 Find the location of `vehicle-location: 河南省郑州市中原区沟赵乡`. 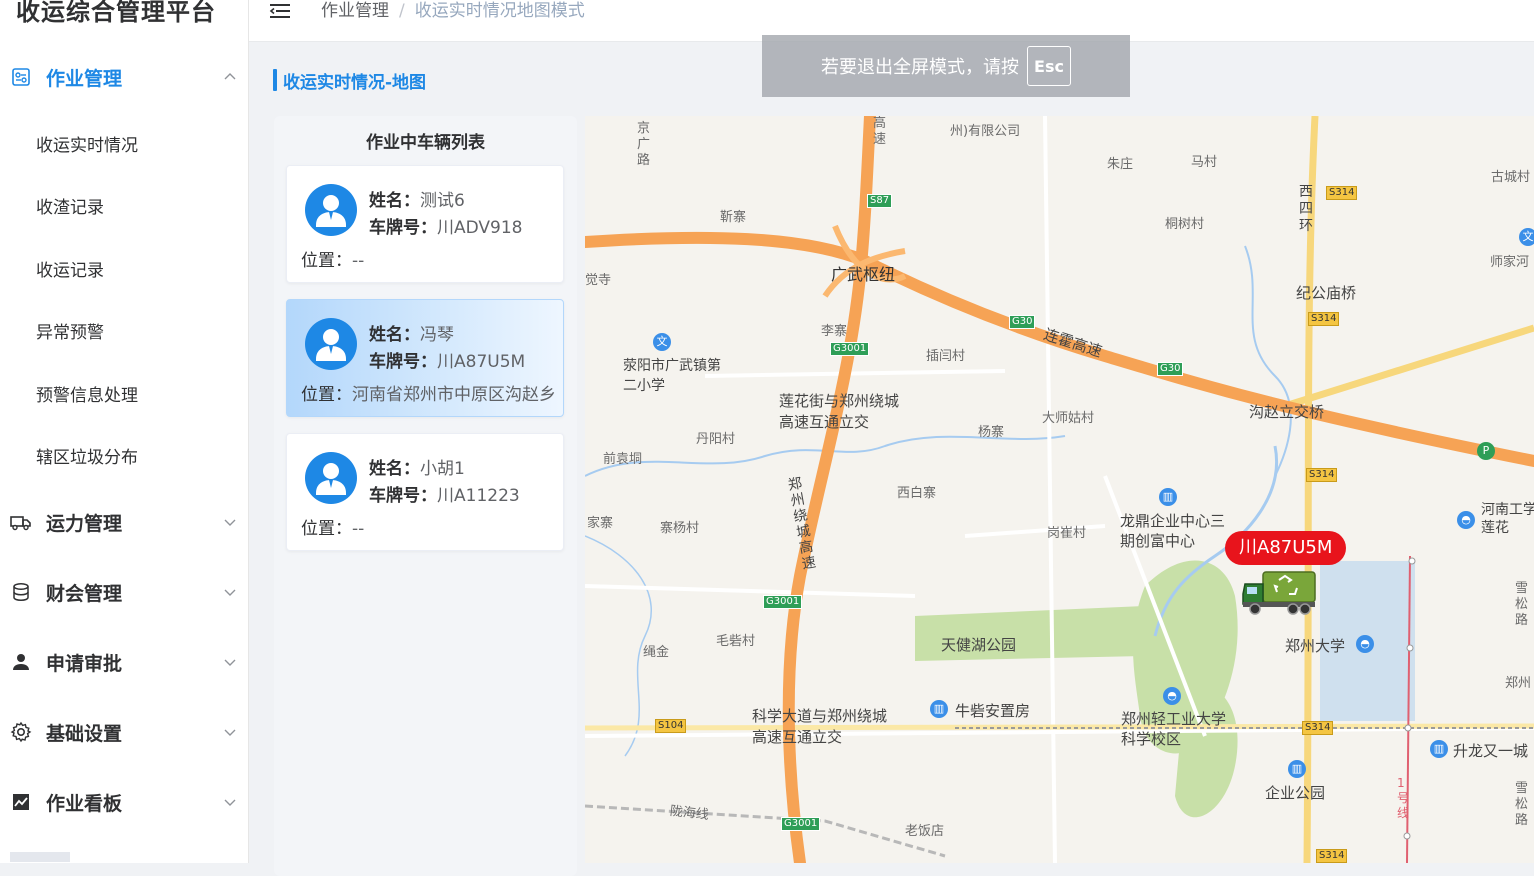

vehicle-location: 河南省郑州市中原区沟赵乡 is located at coordinates (454, 395).